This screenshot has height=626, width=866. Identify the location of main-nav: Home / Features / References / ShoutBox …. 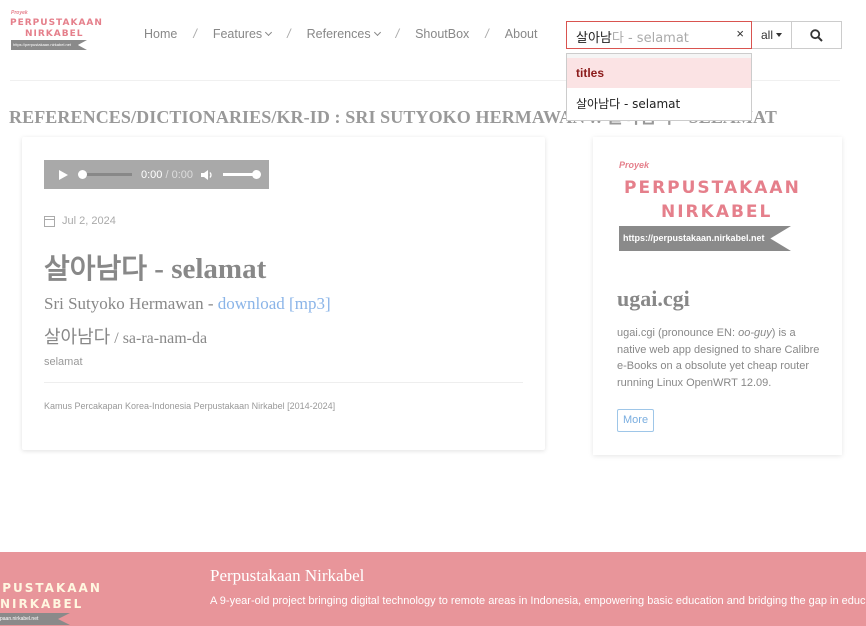
(340, 34).